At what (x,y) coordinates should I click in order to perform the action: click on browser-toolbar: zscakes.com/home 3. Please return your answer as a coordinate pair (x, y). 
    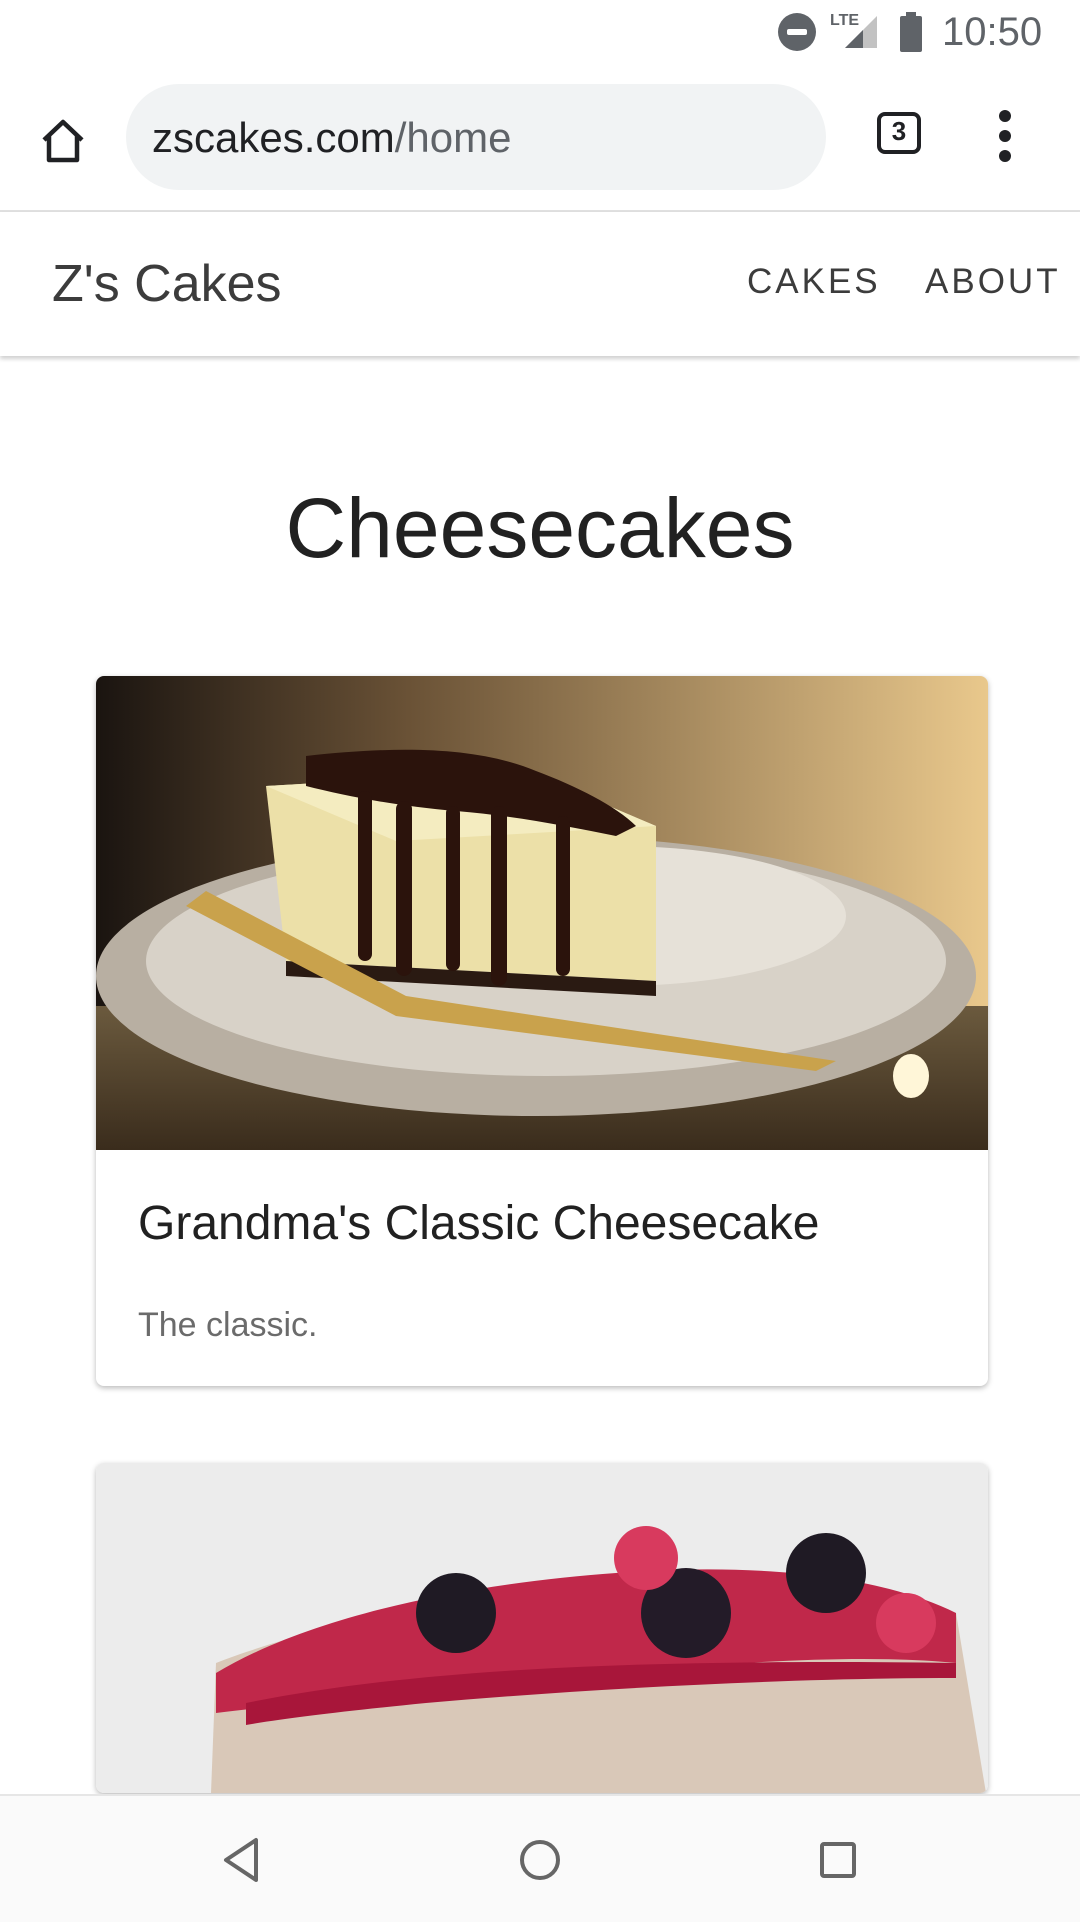
    Looking at the image, I should click on (540, 139).